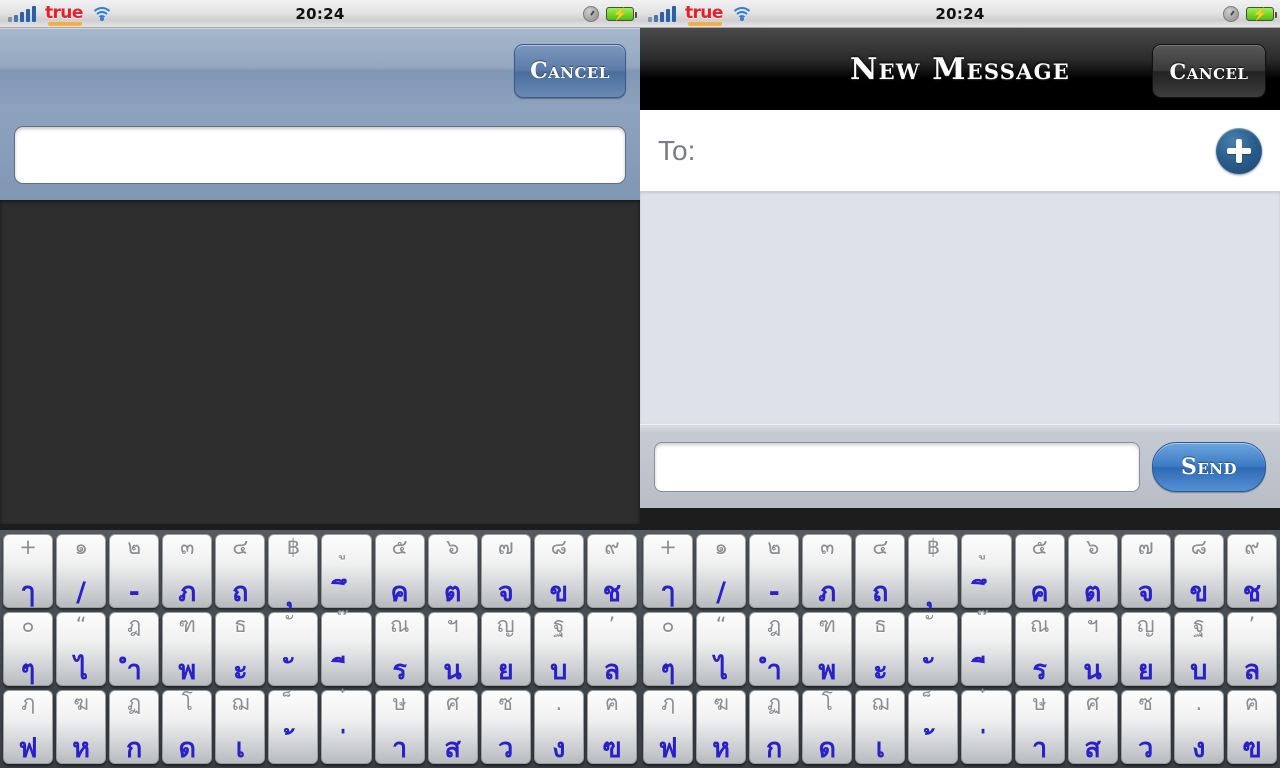 The height and width of the screenshot is (768, 1280). I want to click on key-upper-label: ฎ, so click(134, 625).